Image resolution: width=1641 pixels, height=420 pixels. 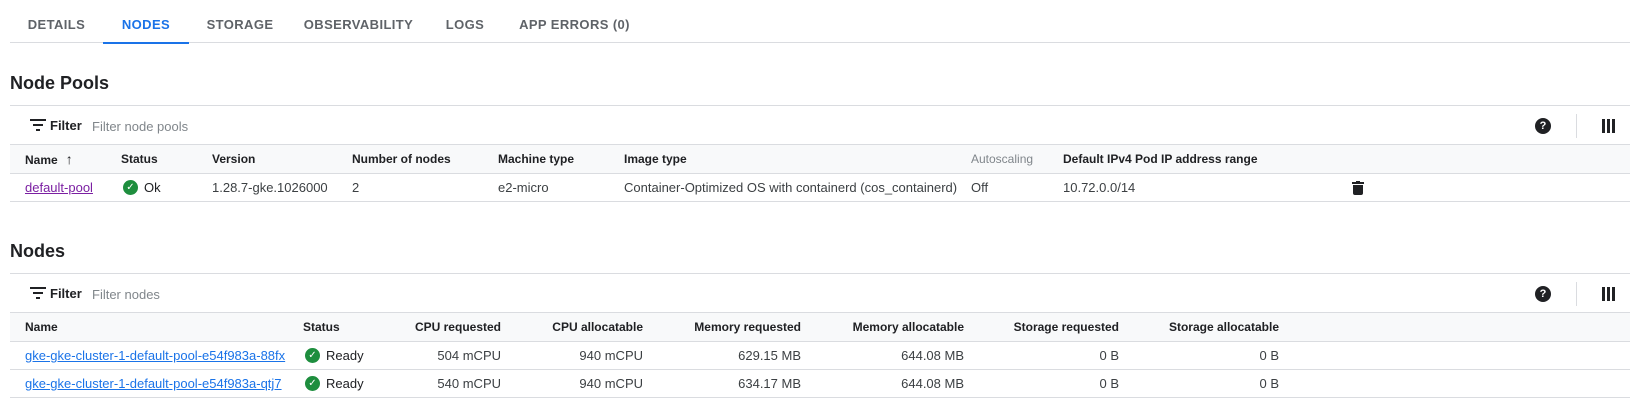 What do you see at coordinates (820, 293) in the screenshot?
I see `nodes-filter-bar: Filter ?` at bounding box center [820, 293].